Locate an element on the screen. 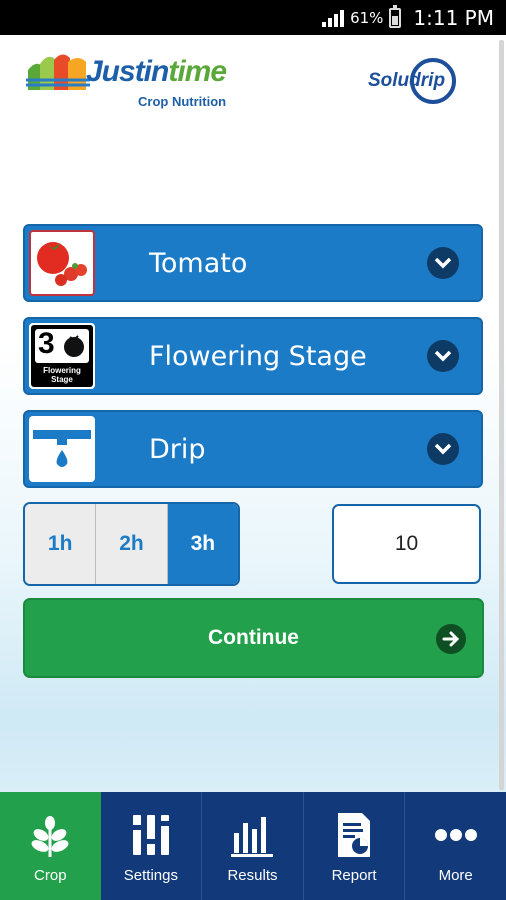 The height and width of the screenshot is (900, 506). tab-label: Crop is located at coordinates (50, 875).